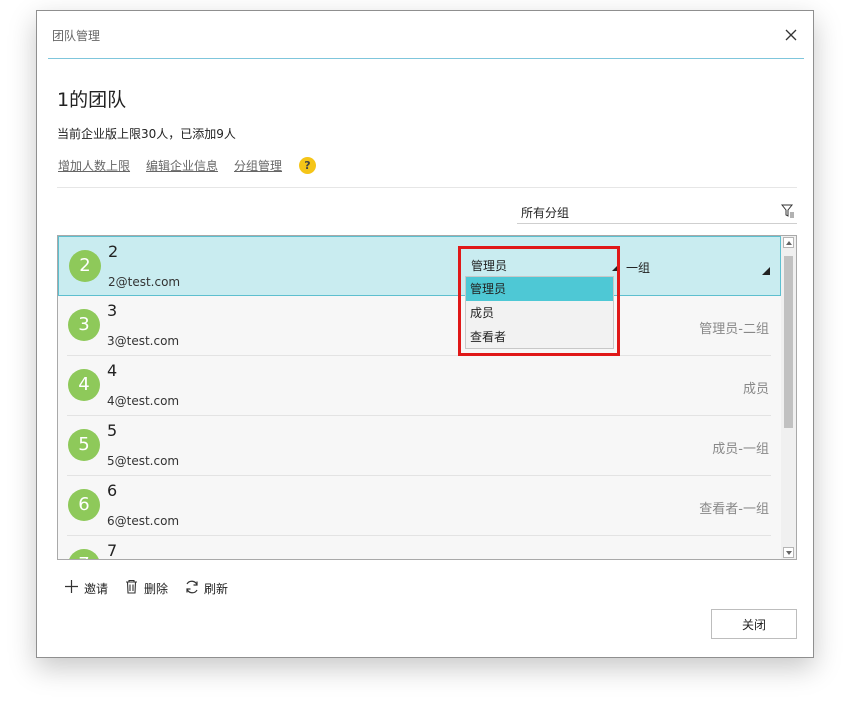 The width and height of the screenshot is (852, 724). I want to click on member-name: 4, so click(112, 370).